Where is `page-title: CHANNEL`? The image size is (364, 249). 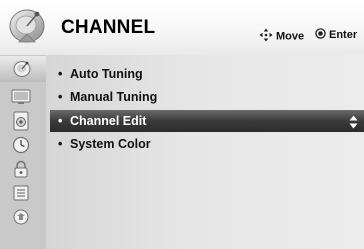 page-title: CHANNEL is located at coordinates (108, 27).